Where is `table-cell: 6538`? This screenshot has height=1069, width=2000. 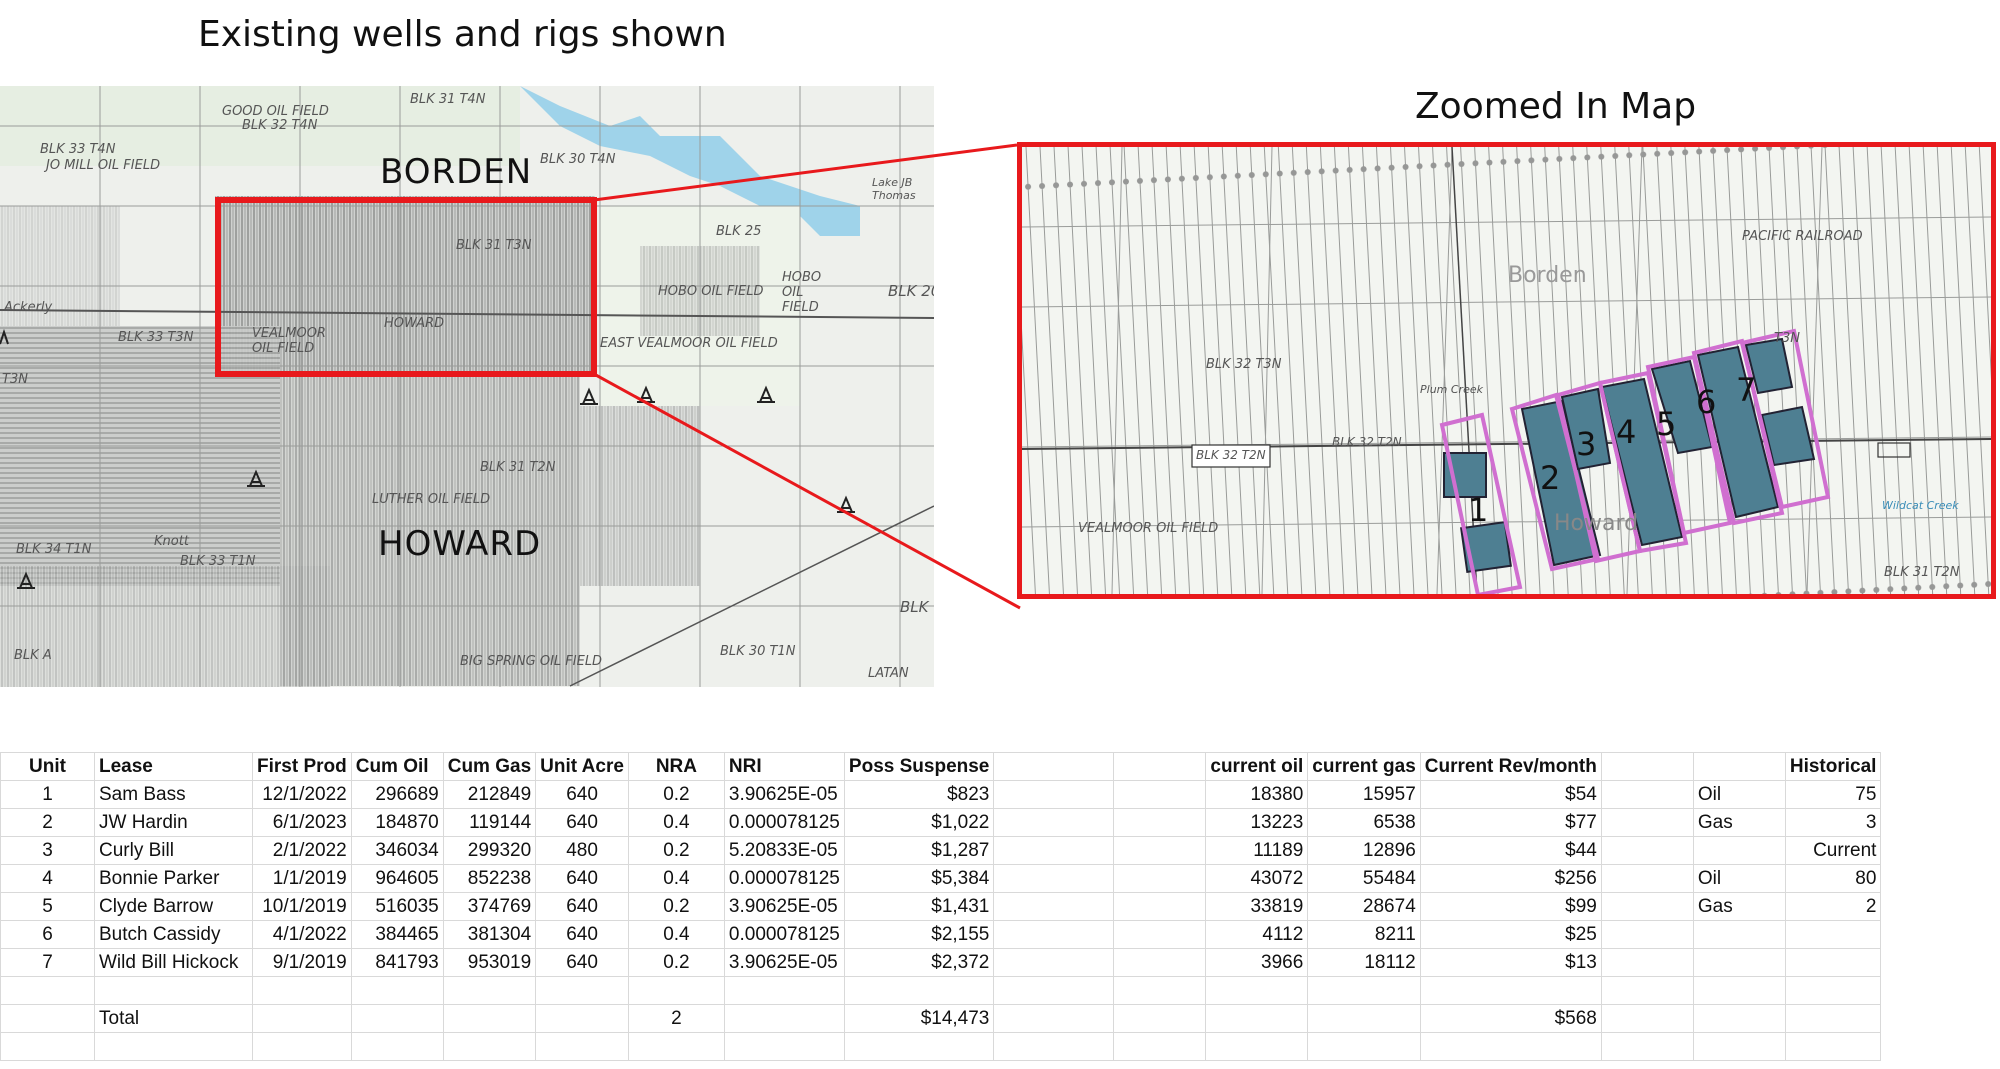 table-cell: 6538 is located at coordinates (1364, 822).